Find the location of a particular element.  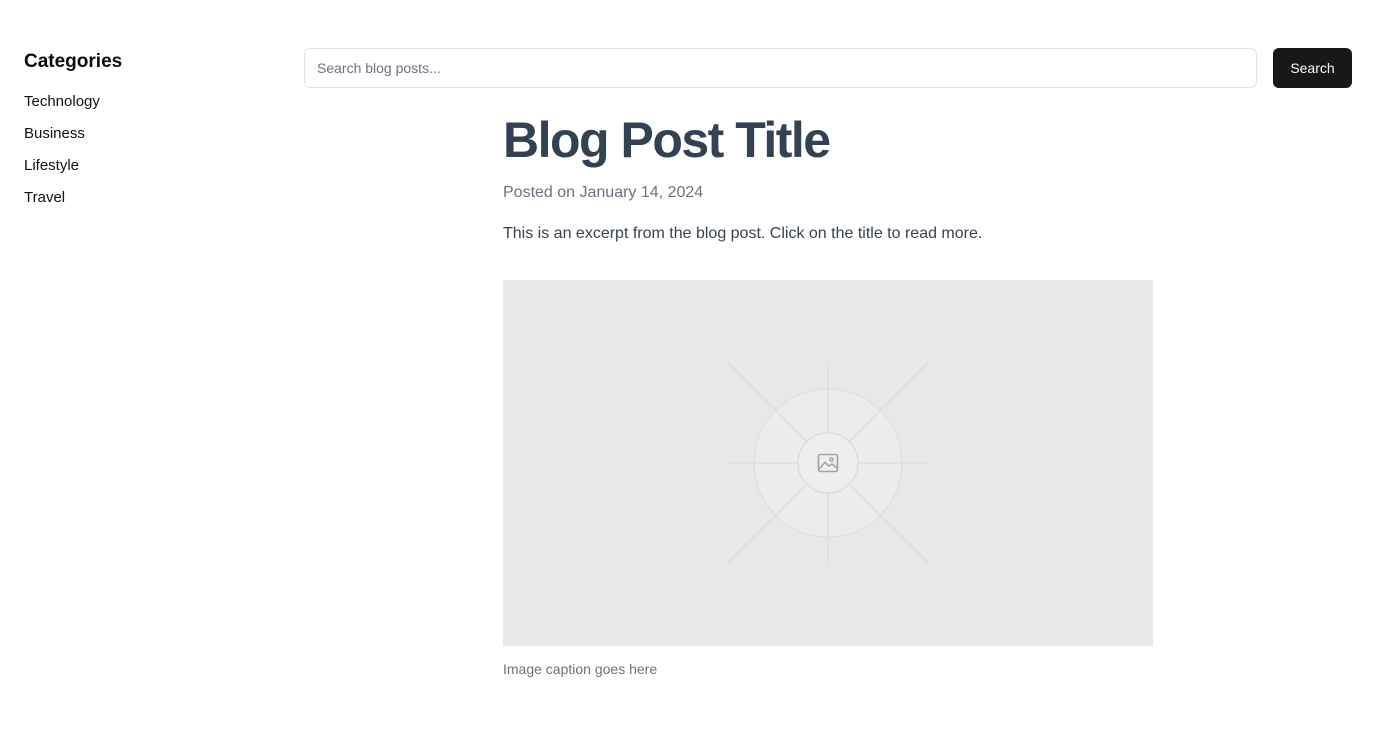

category-item-technology: Technology is located at coordinates (134, 108).